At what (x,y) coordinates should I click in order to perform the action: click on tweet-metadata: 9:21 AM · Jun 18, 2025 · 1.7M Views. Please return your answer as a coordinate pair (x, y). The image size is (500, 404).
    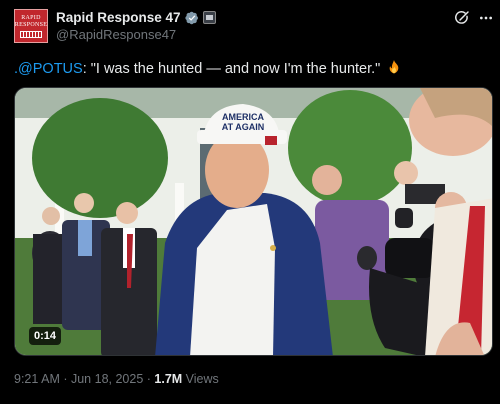
    Looking at the image, I should click on (116, 379).